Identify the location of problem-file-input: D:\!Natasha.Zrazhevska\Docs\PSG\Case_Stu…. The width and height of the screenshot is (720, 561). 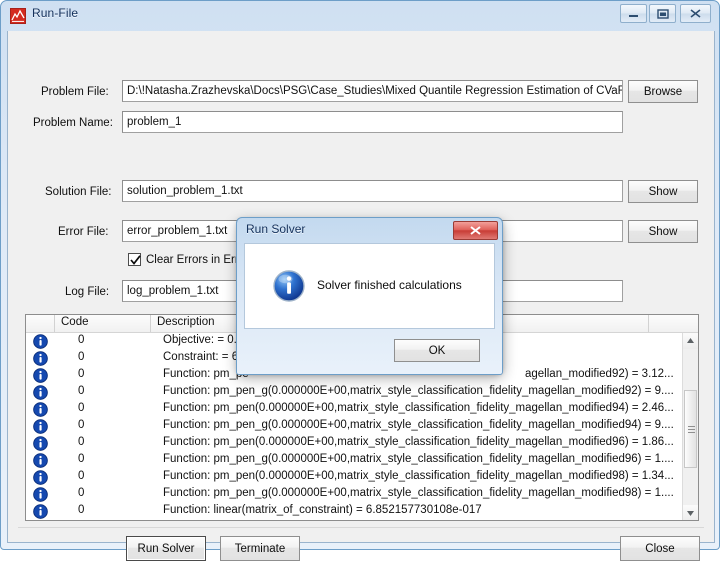
(372, 91).